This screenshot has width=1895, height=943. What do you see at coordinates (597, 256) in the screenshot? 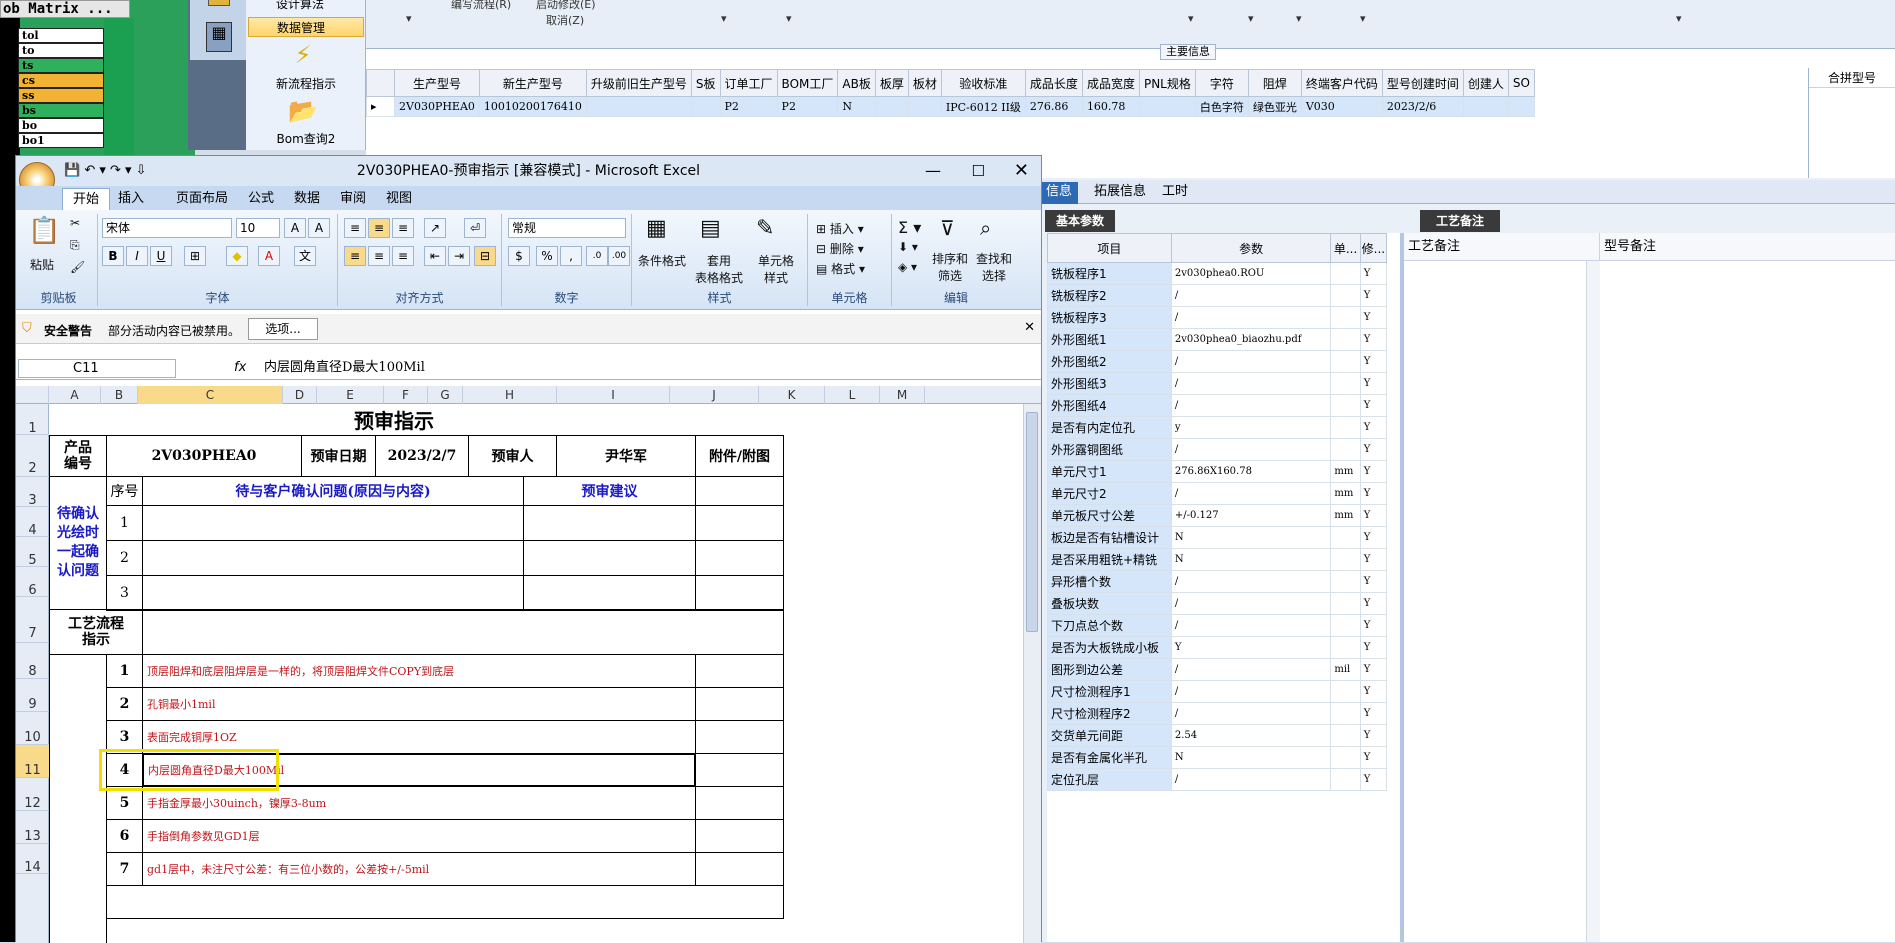
I see `increase-decimal-button: .0` at bounding box center [597, 256].